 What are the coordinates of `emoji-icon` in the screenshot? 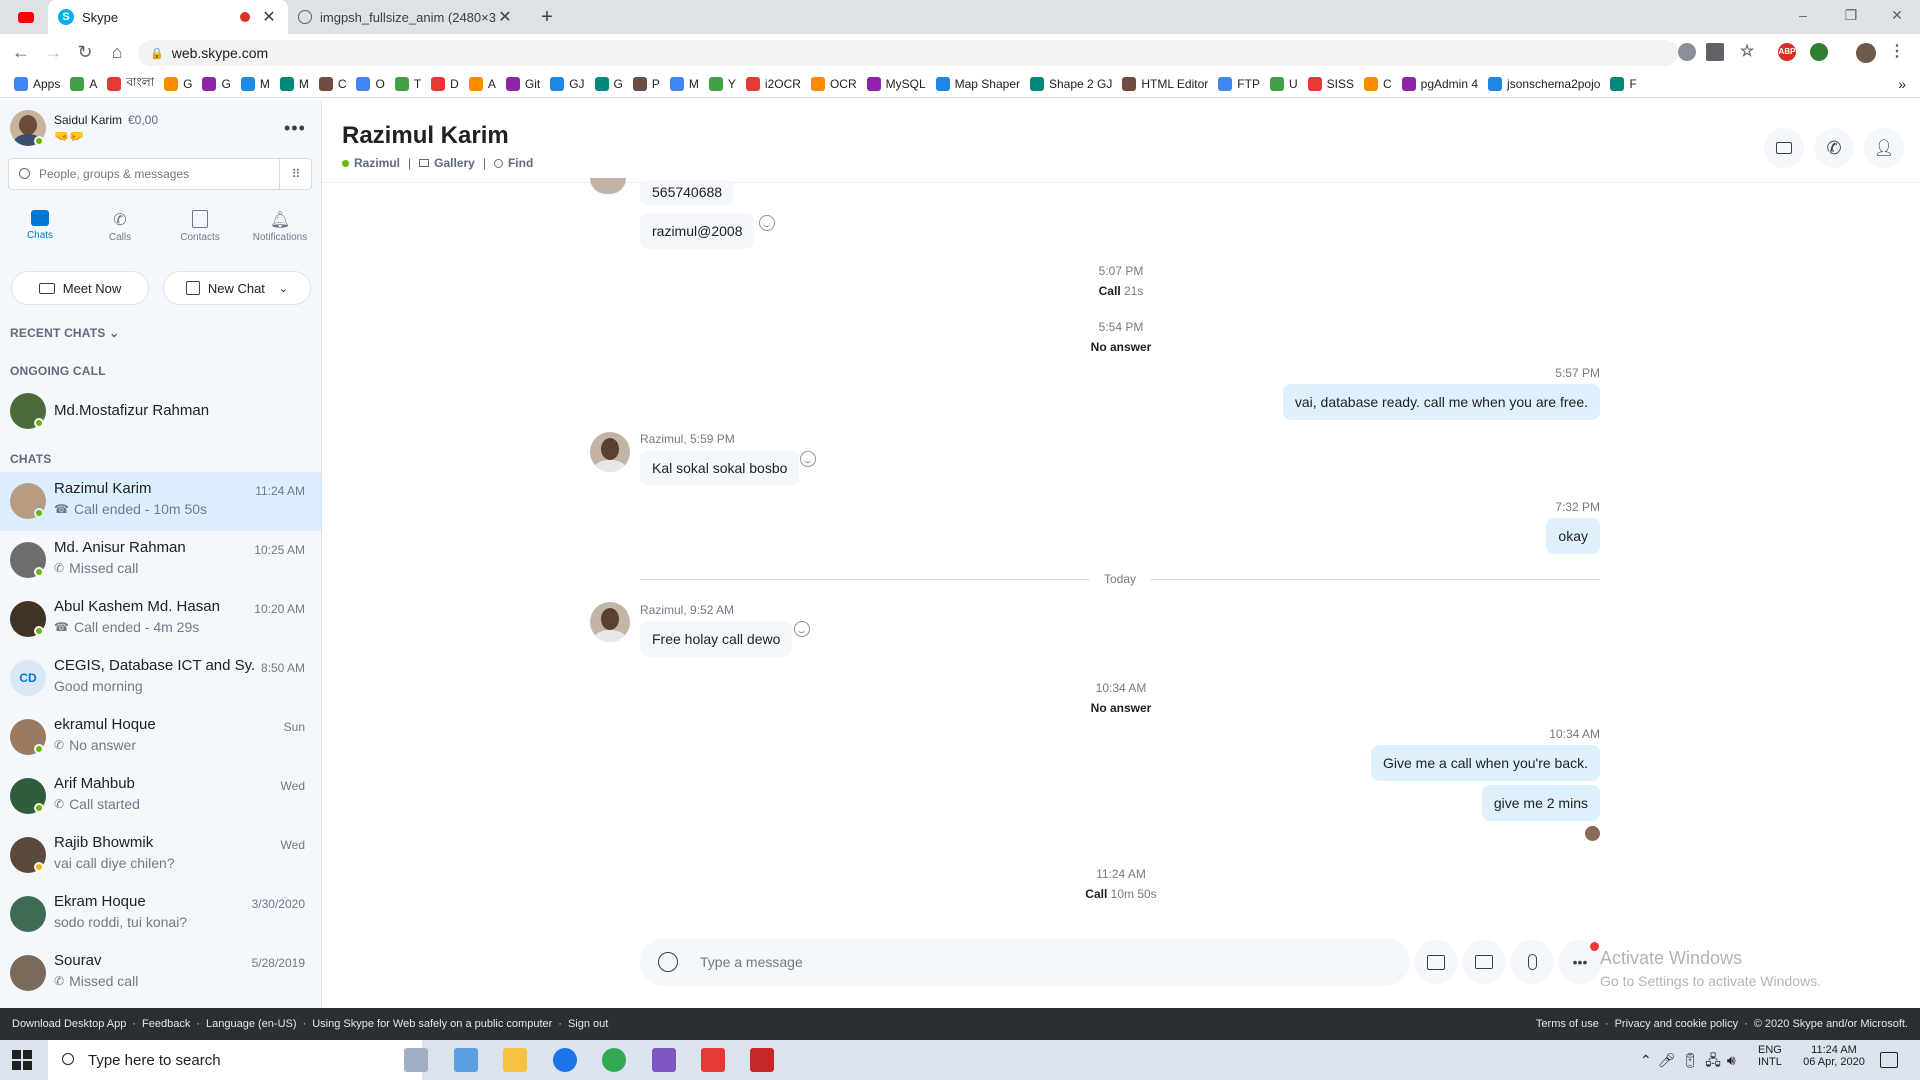 It's located at (668, 962).